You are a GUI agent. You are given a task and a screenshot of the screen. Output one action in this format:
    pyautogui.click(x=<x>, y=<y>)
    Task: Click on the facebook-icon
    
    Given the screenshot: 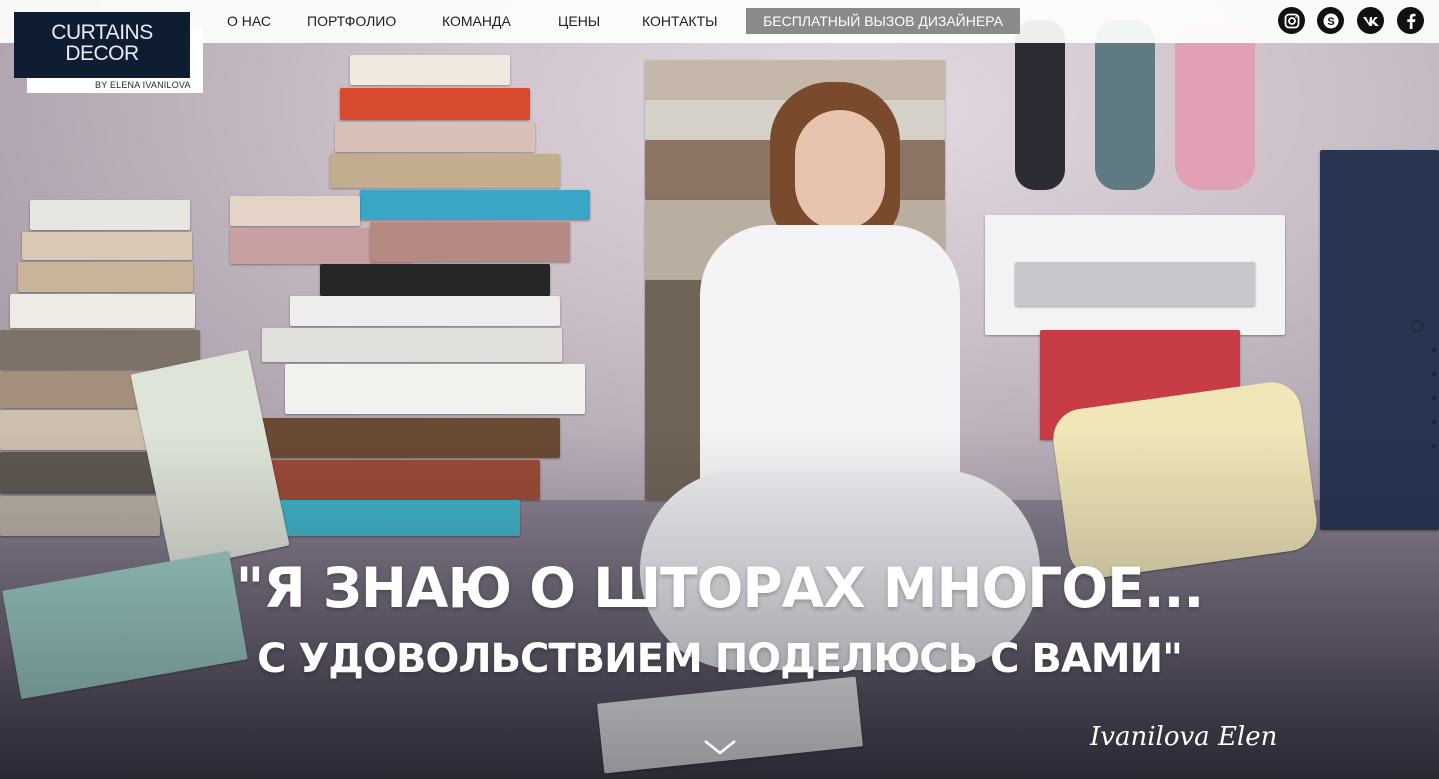 What is the action you would take?
    pyautogui.click(x=1410, y=20)
    